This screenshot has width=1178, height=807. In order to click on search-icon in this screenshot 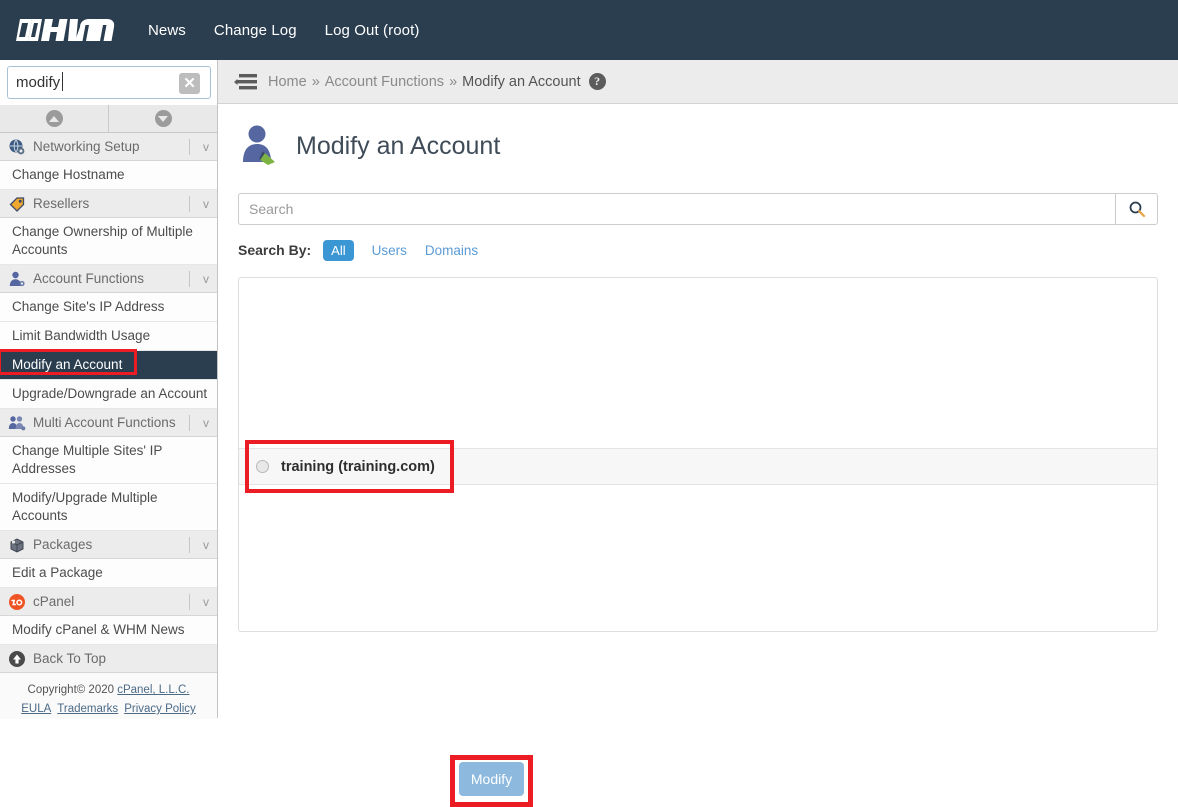, I will do `click(1137, 209)`.